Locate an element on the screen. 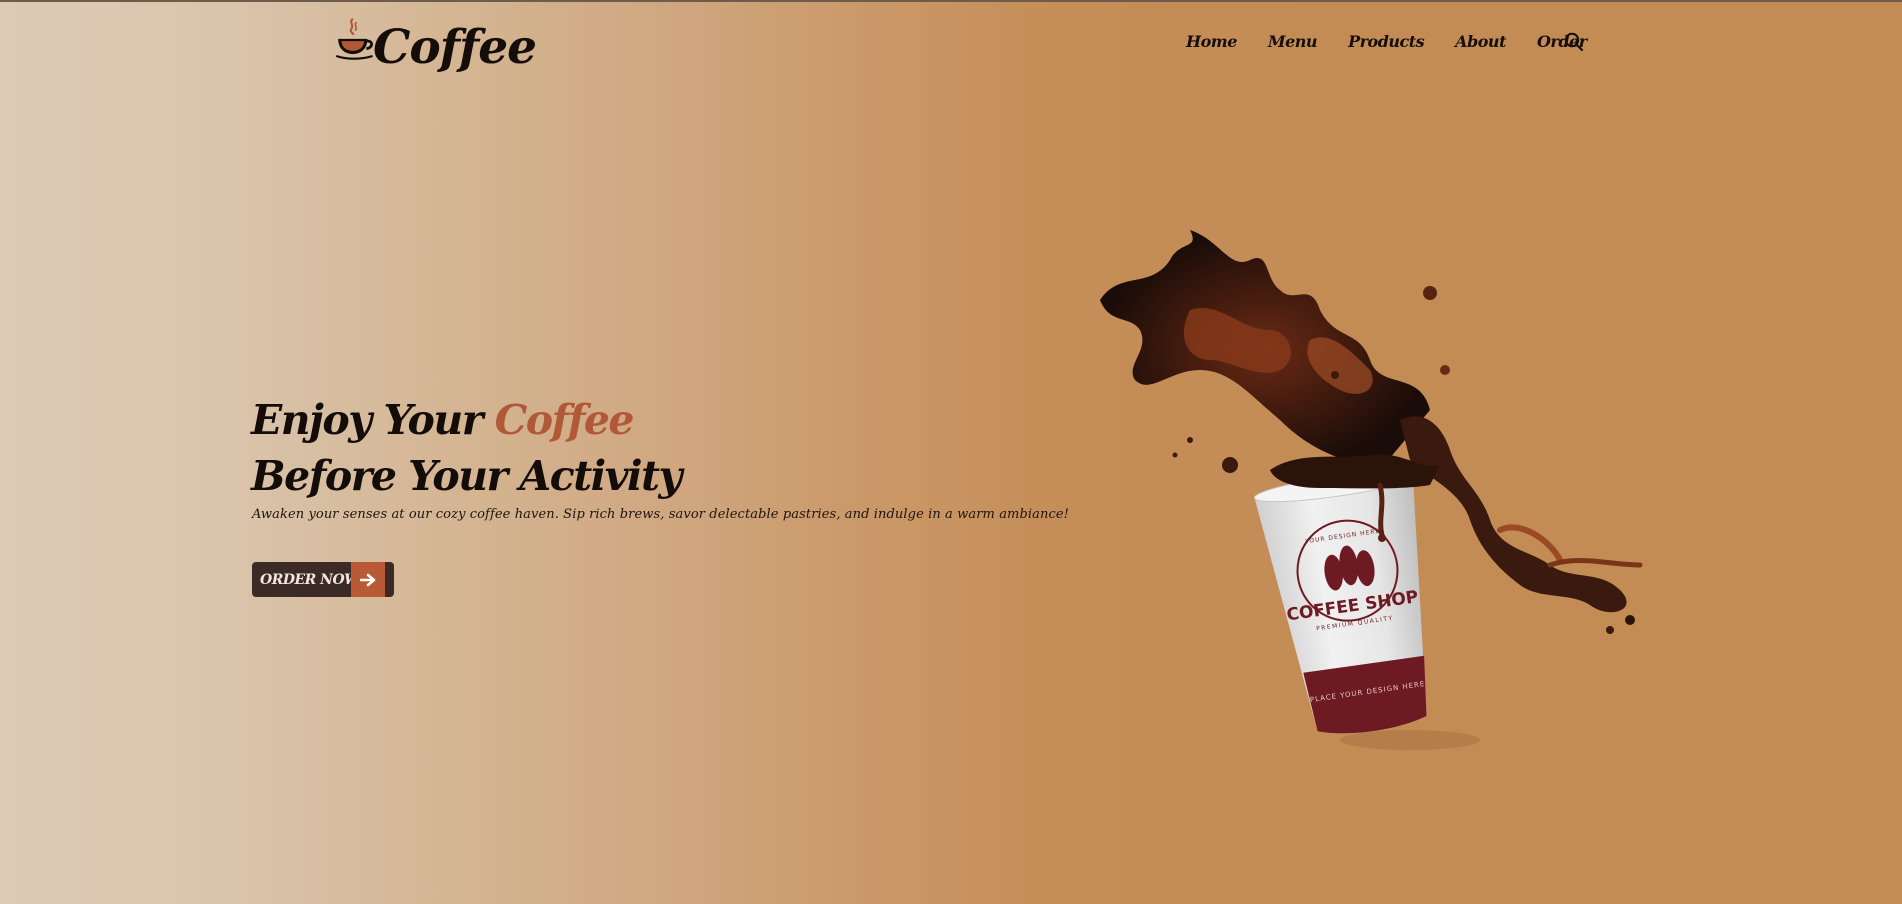 This screenshot has width=1902, height=904. nav-link-home: Home is located at coordinates (1211, 41).